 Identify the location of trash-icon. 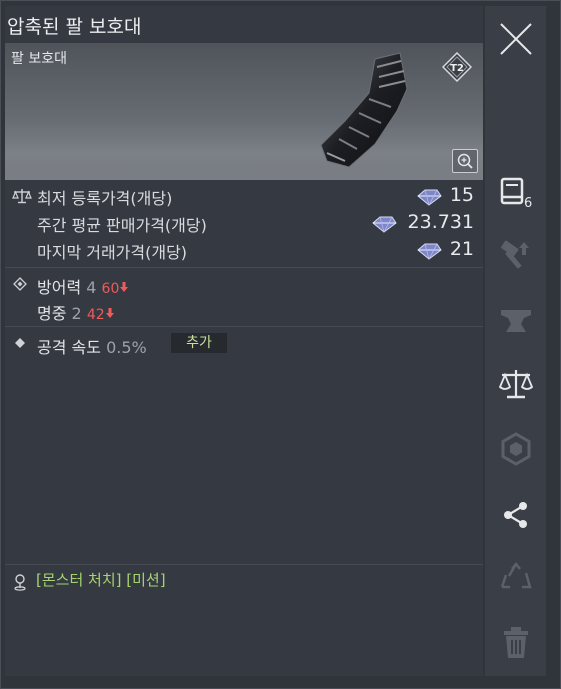
(516, 642).